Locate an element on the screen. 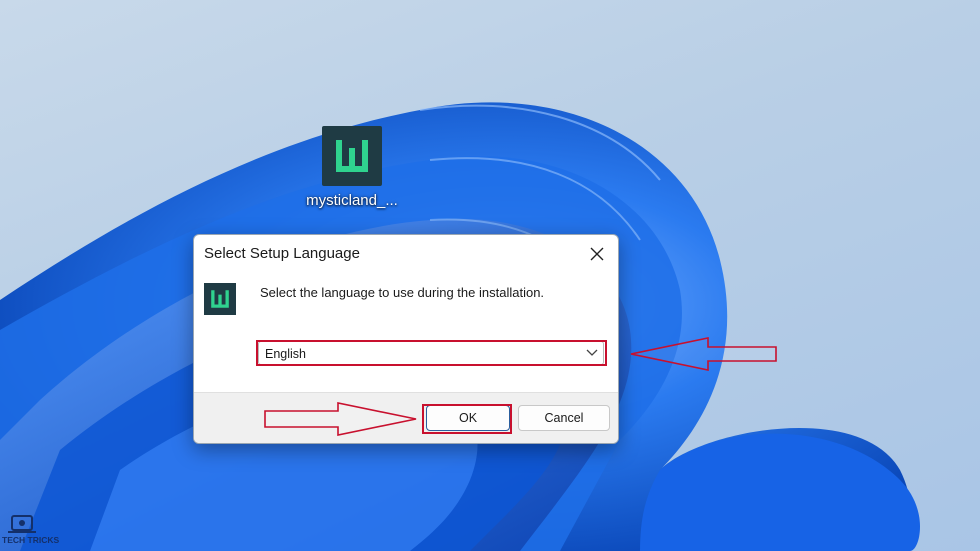 The width and height of the screenshot is (980, 551). tech-tricks-logo-icon is located at coordinates (22, 524).